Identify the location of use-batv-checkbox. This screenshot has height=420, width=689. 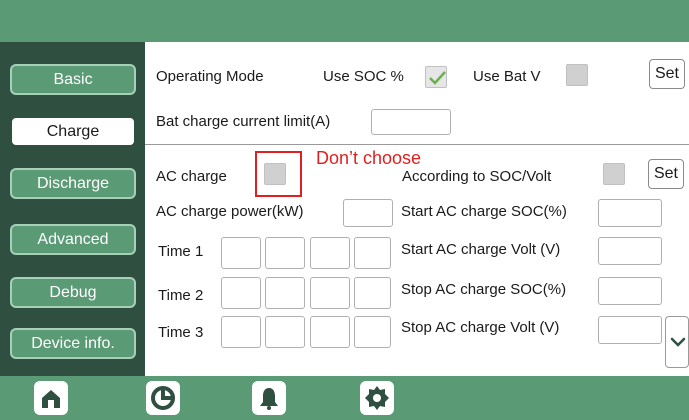
(577, 75).